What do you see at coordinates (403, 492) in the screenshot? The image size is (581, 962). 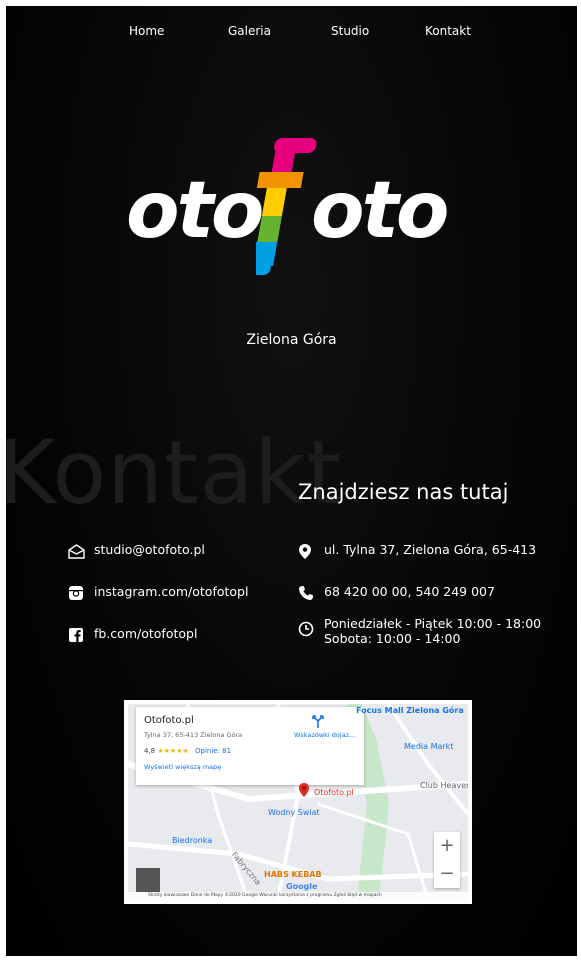 I see `section-title: Znajdziesz nas tutaj` at bounding box center [403, 492].